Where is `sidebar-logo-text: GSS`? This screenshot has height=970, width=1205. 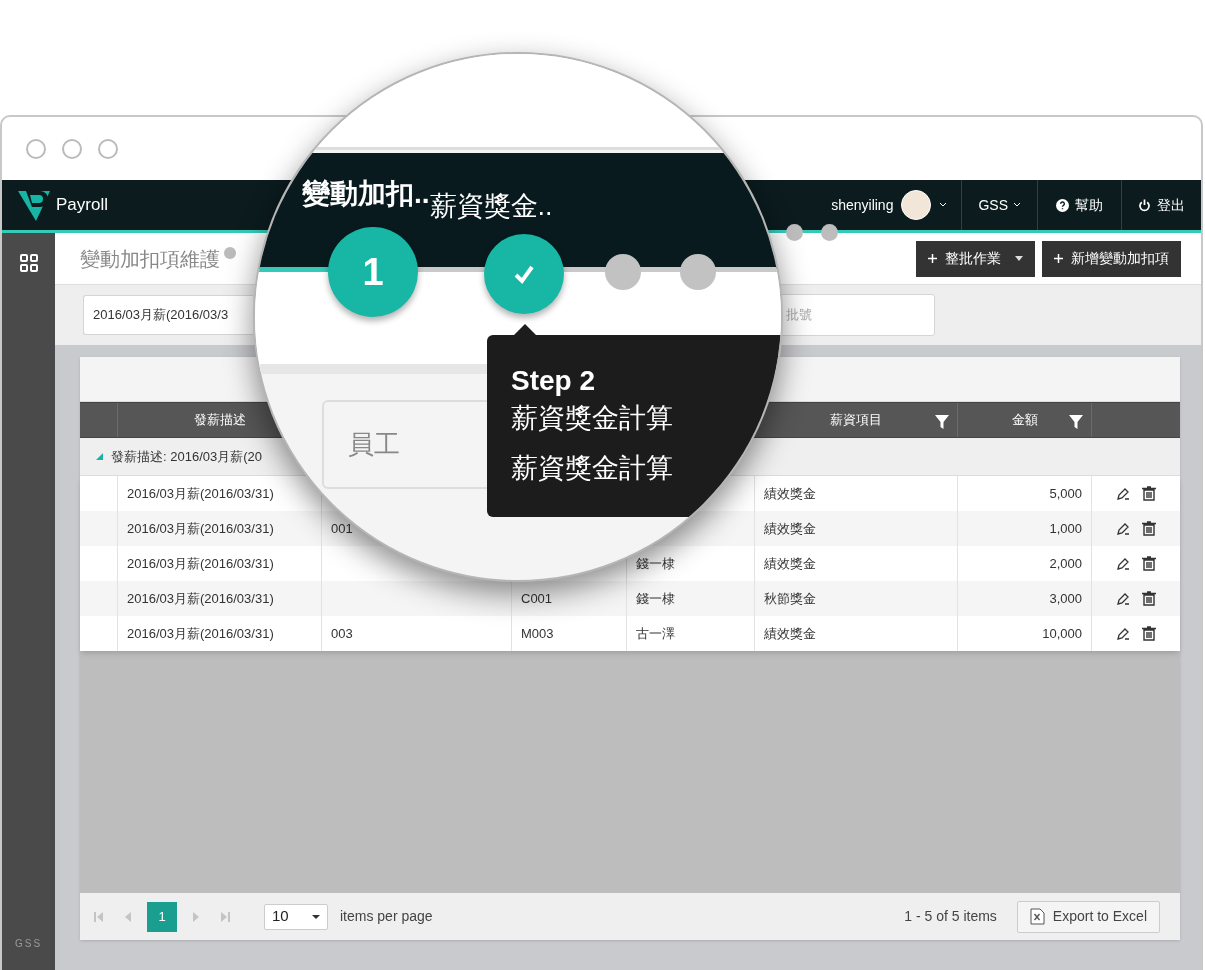 sidebar-logo-text: GSS is located at coordinates (28, 944).